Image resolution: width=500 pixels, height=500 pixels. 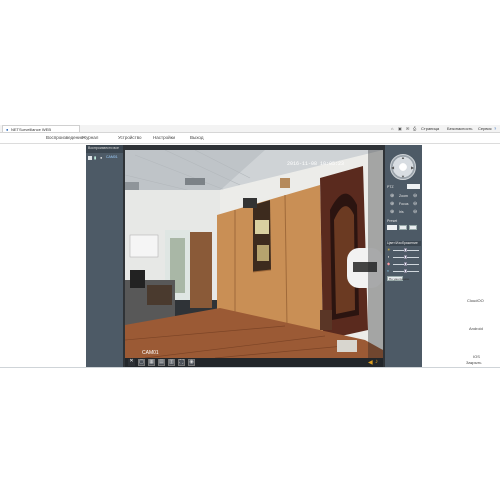 What do you see at coordinates (405, 264) in the screenshot?
I see `saturation-knob` at bounding box center [405, 264].